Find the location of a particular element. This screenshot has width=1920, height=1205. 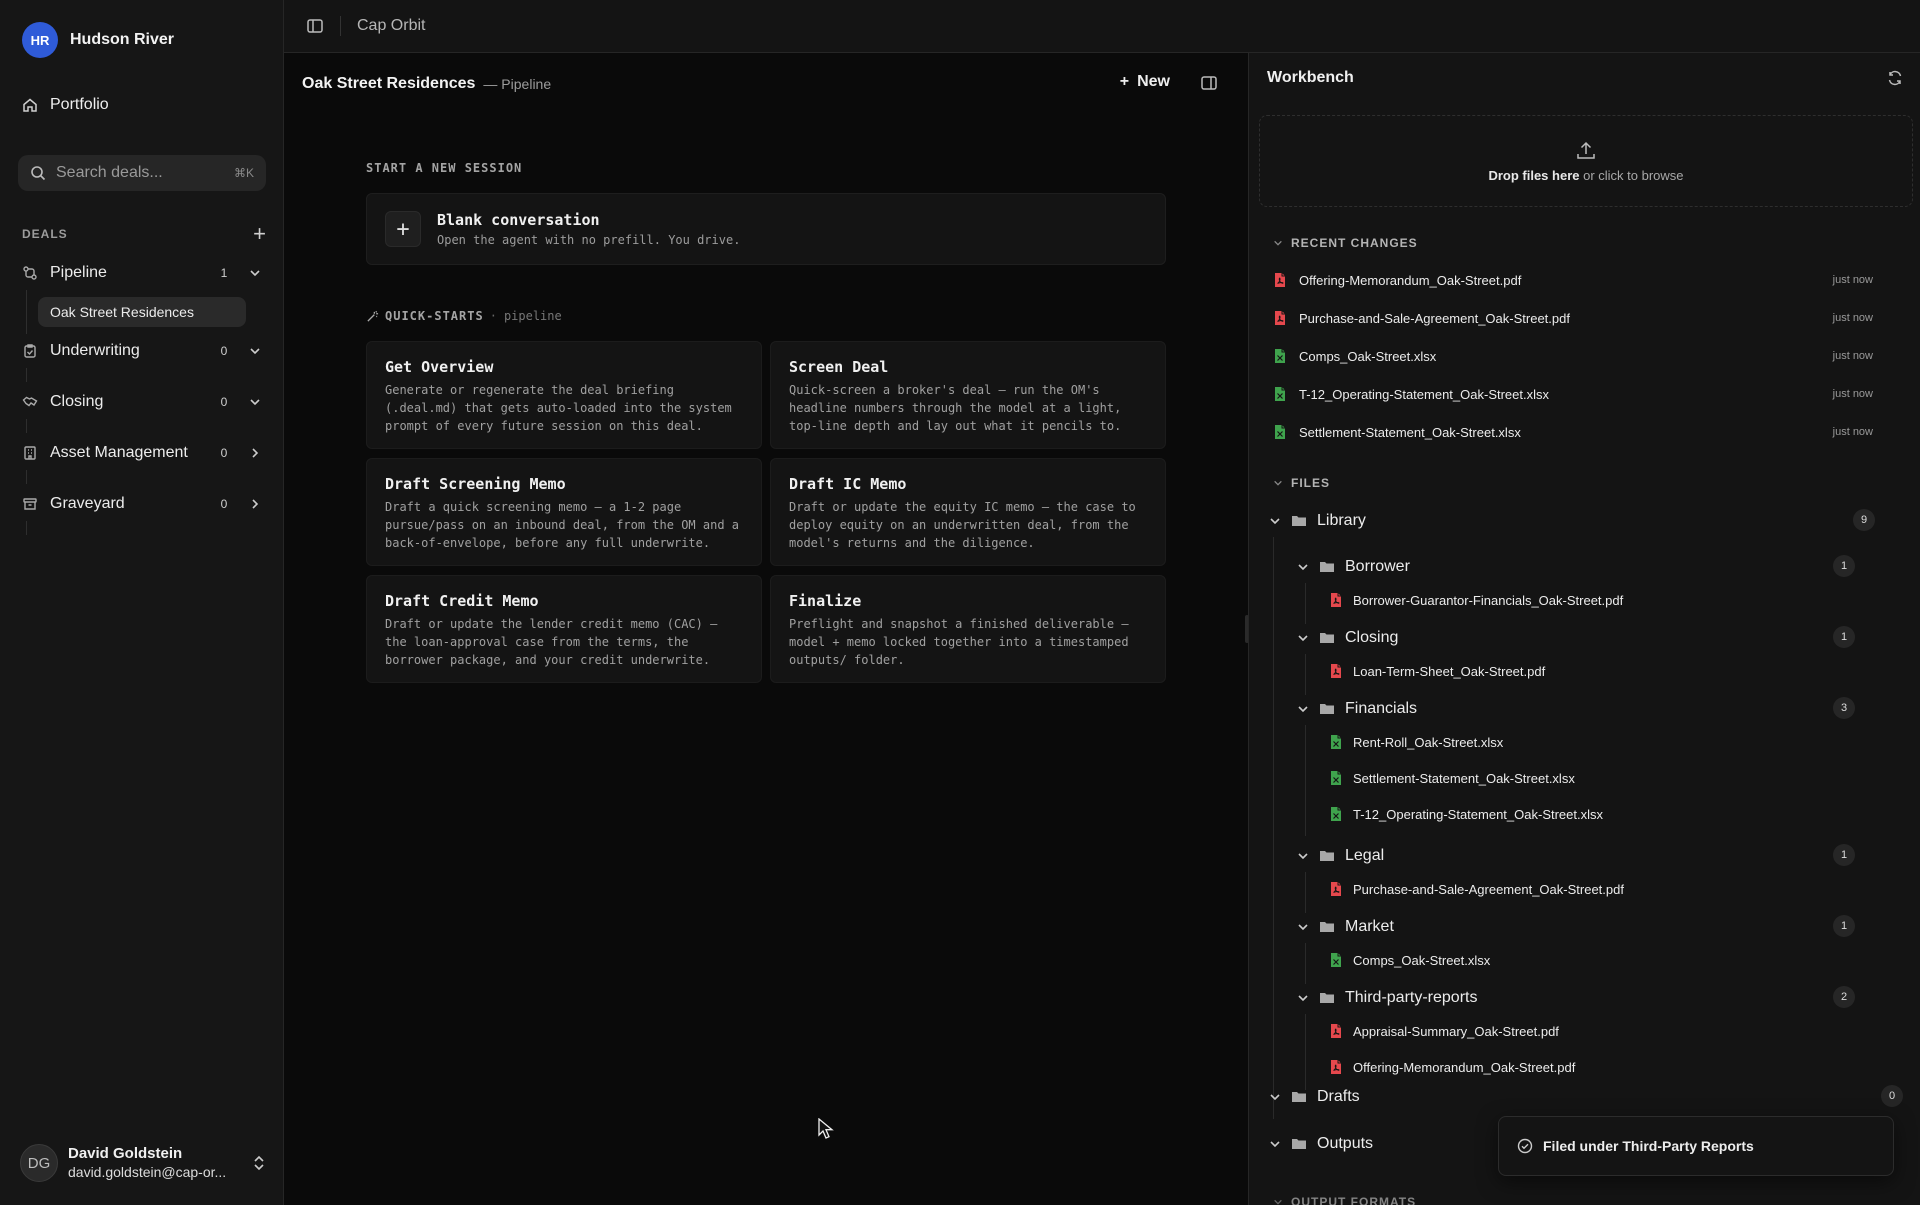

app-name: Cap Orbit is located at coordinates (391, 25).